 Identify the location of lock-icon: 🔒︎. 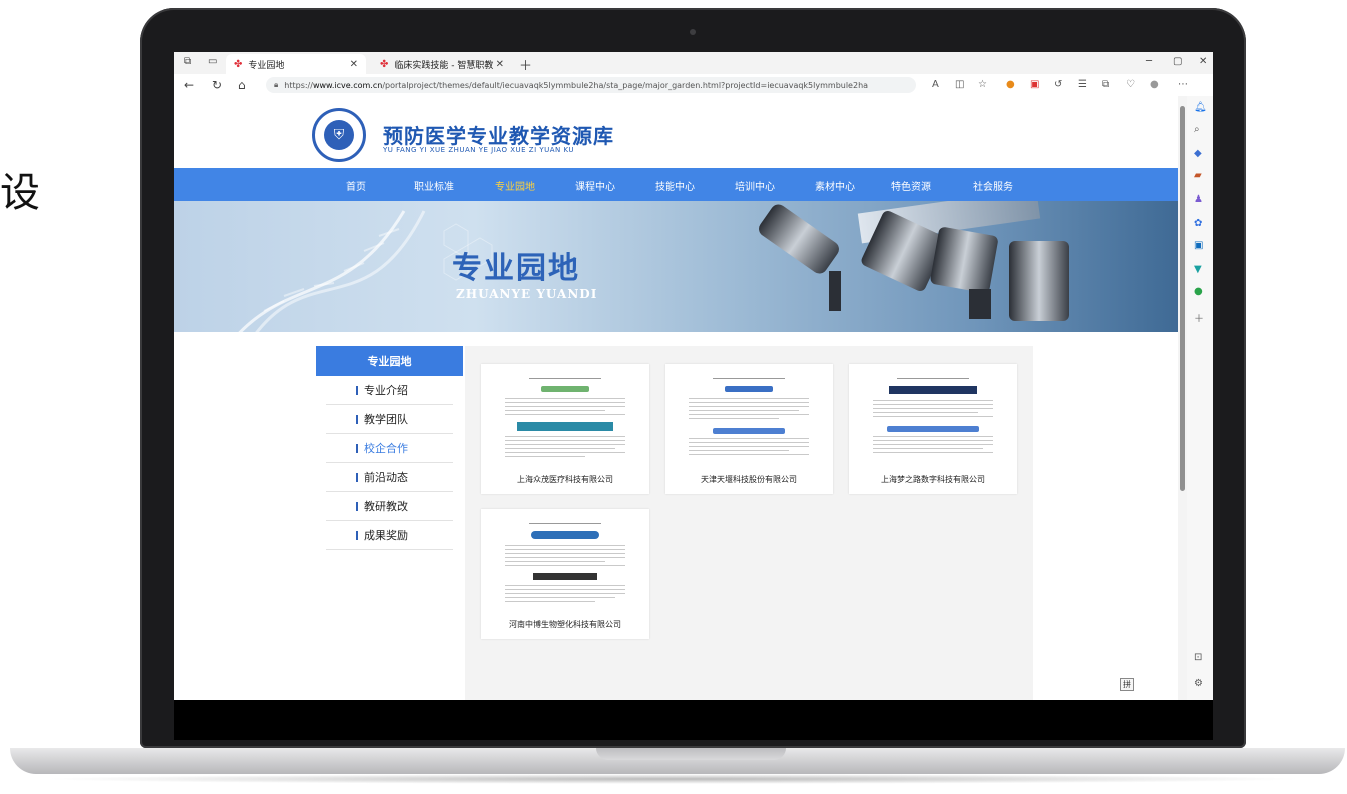
(276, 84).